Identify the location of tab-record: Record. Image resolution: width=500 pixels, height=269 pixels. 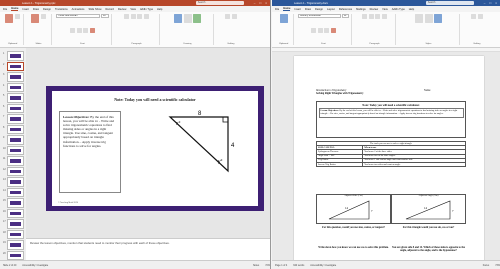
(109, 9).